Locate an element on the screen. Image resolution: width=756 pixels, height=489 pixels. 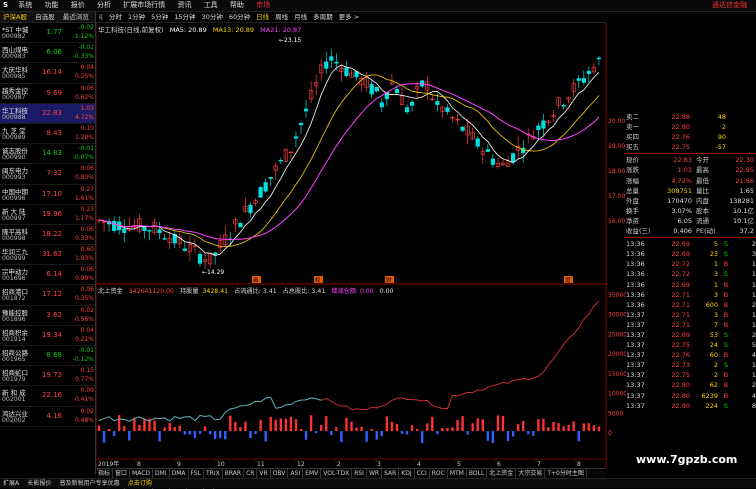
stock-pct: 1.20% is located at coordinates (84, 137).